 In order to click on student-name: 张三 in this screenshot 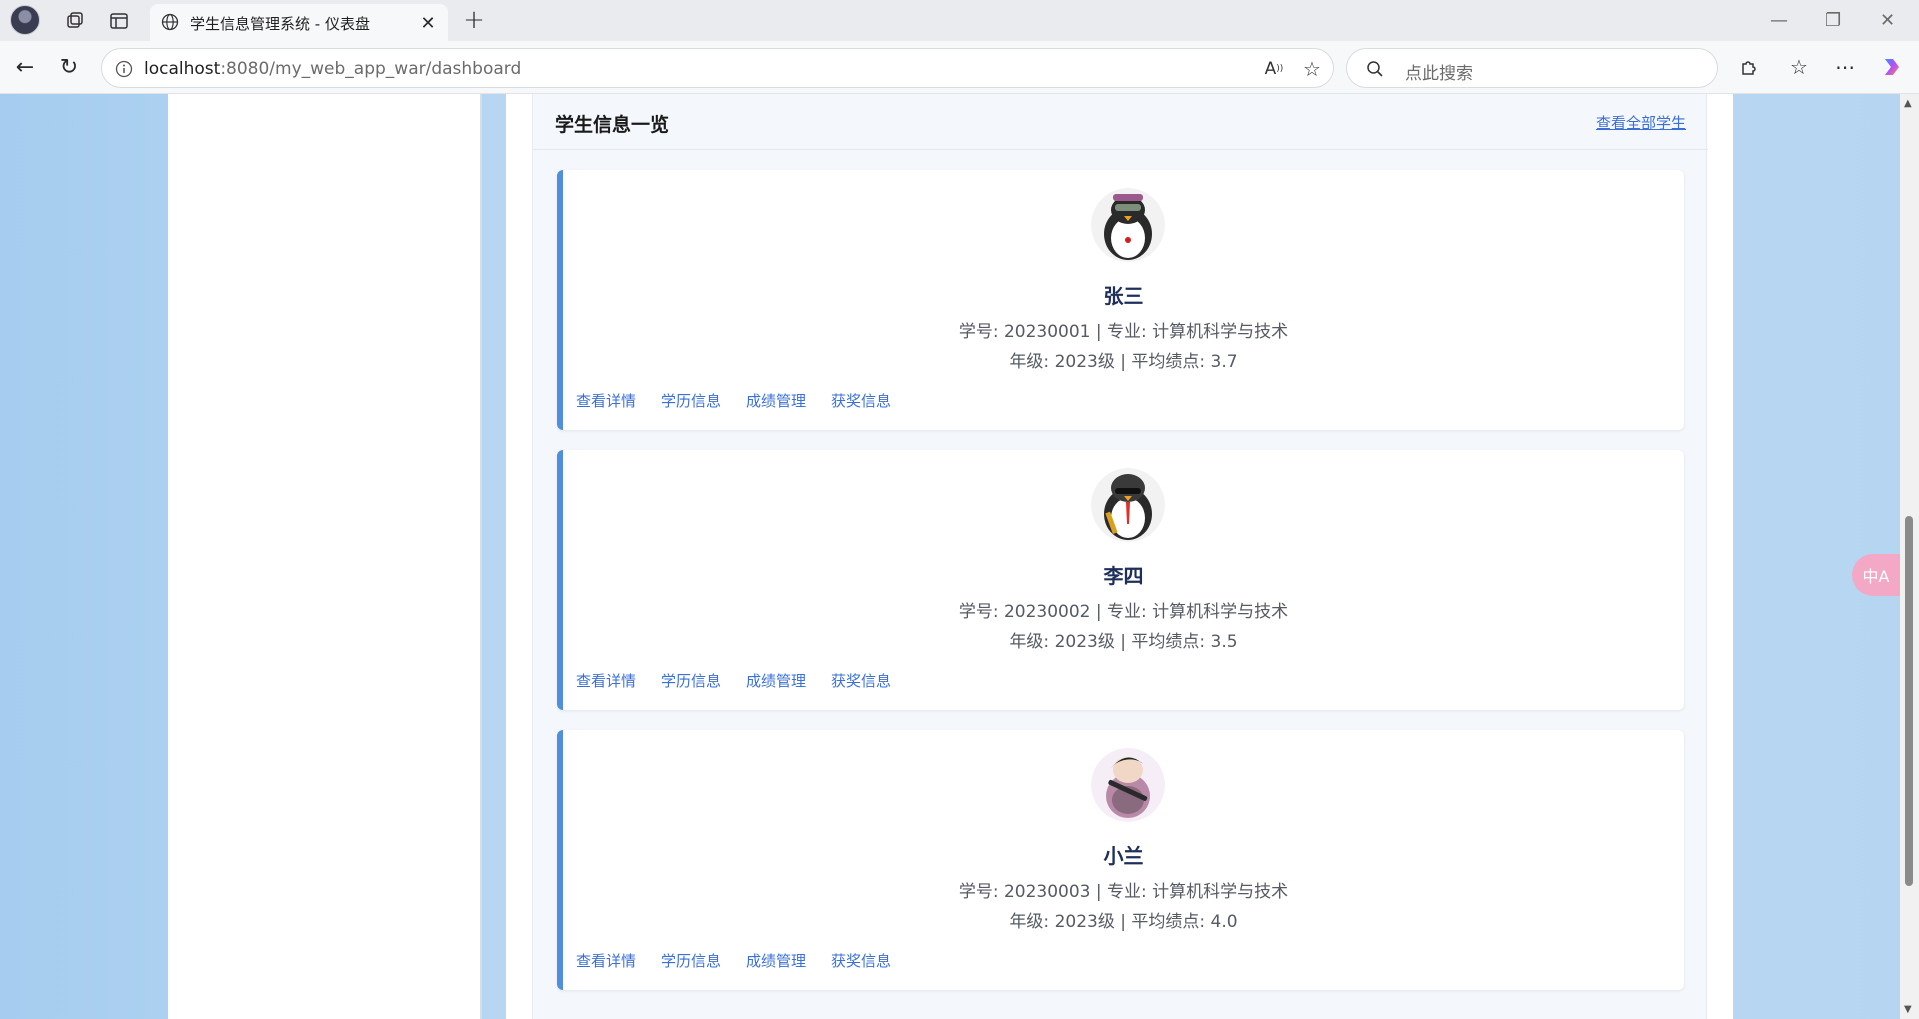, I will do `click(1123, 296)`.